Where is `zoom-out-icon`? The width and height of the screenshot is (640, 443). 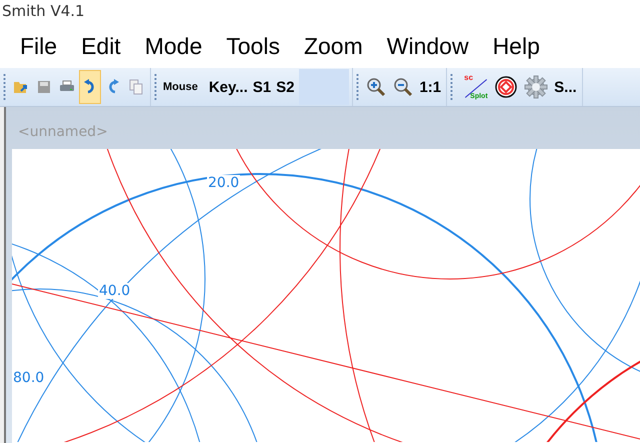 zoom-out-icon is located at coordinates (403, 87).